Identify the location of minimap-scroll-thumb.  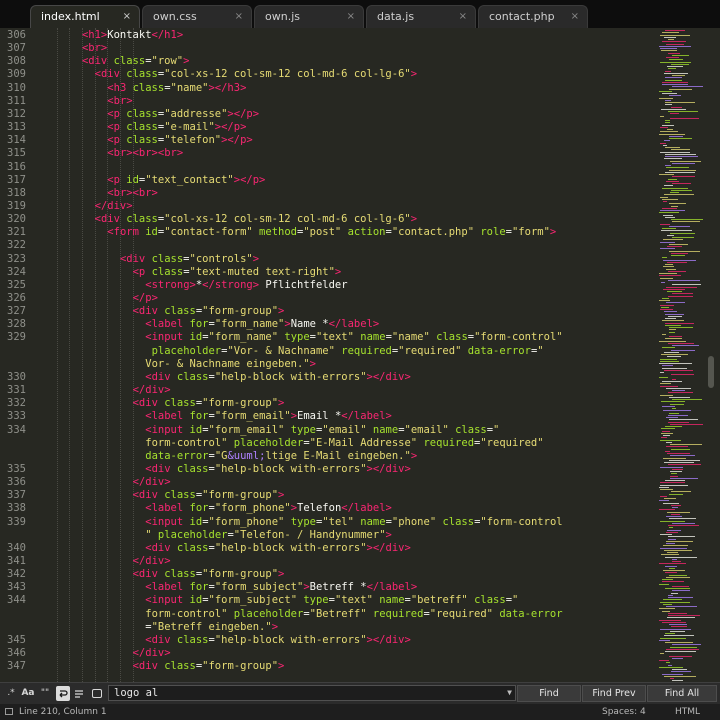
(711, 372).